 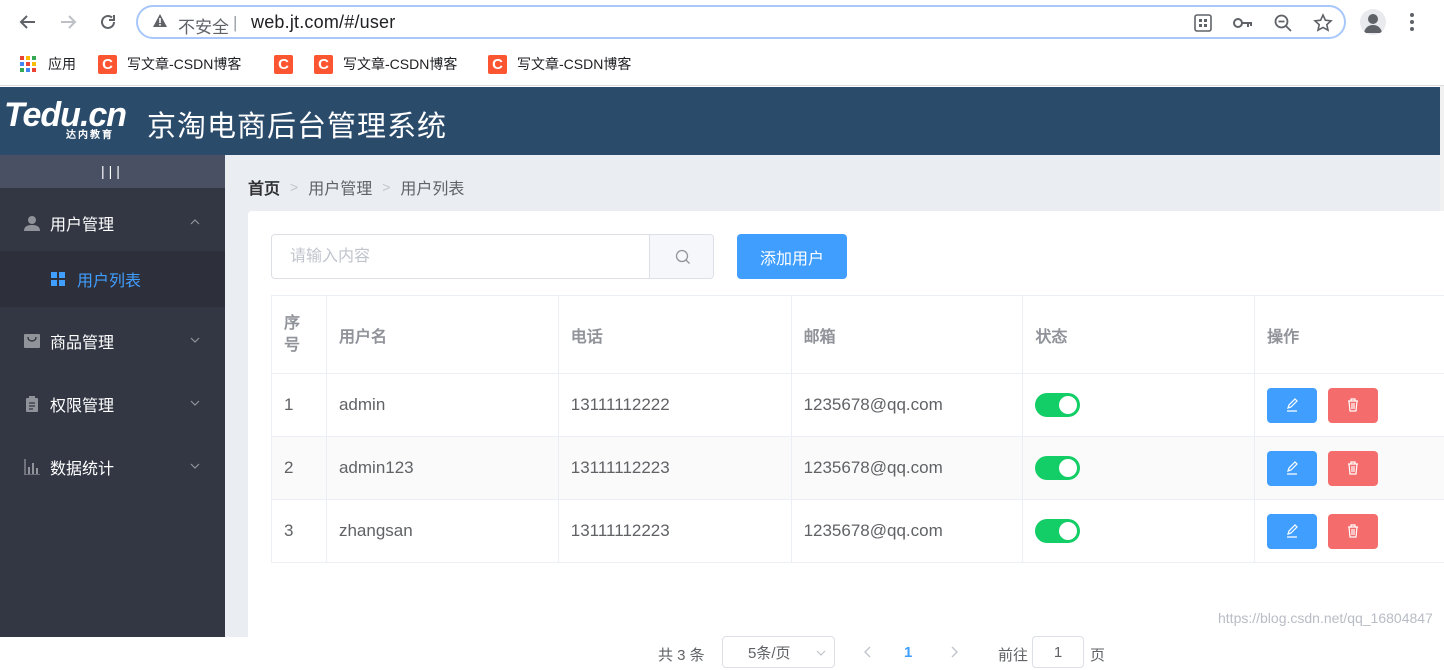 I want to click on bookmark-csdn-1: C 写文章-CSDN博客, so click(x=169, y=64).